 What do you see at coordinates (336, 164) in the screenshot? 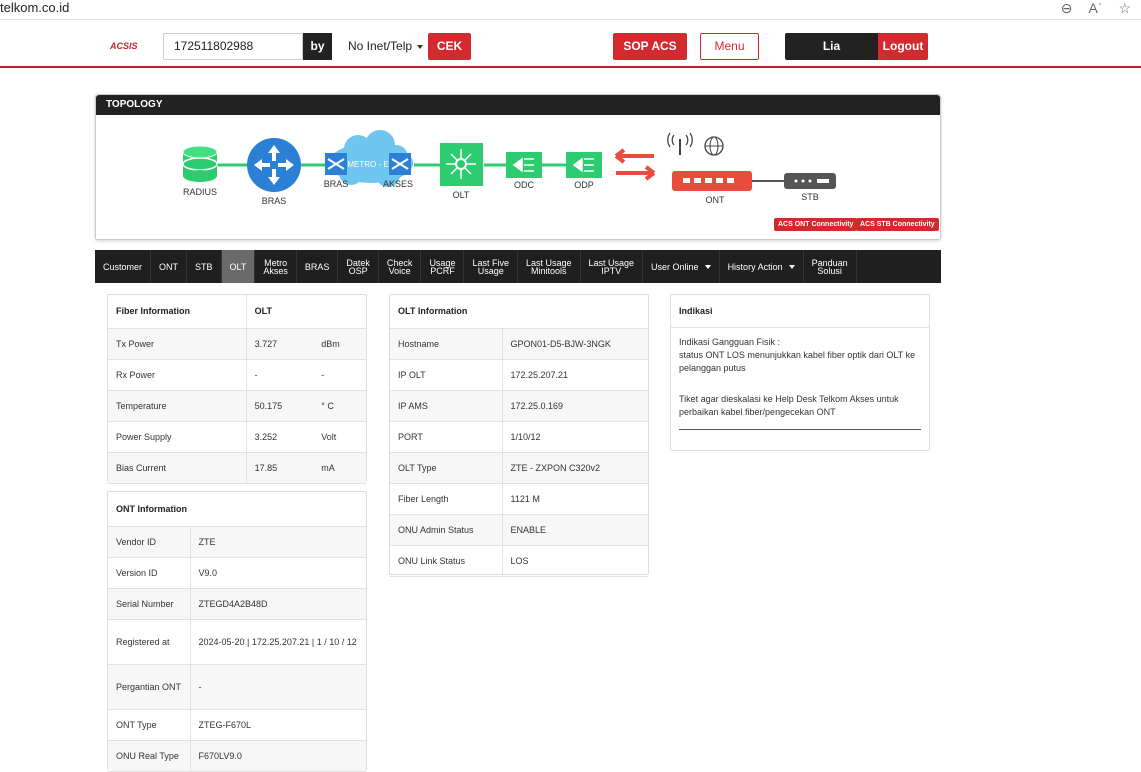
I see `bras-switch-icon` at bounding box center [336, 164].